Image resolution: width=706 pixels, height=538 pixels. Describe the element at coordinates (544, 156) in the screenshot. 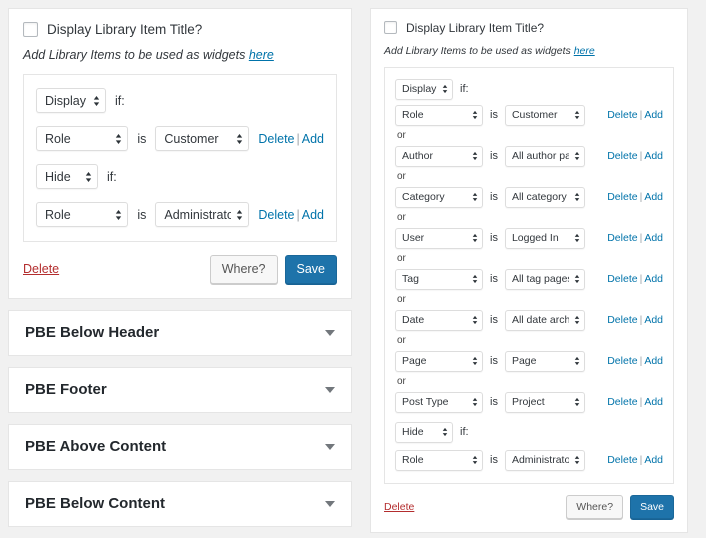

I see `select-condition-value: All author pages` at that location.